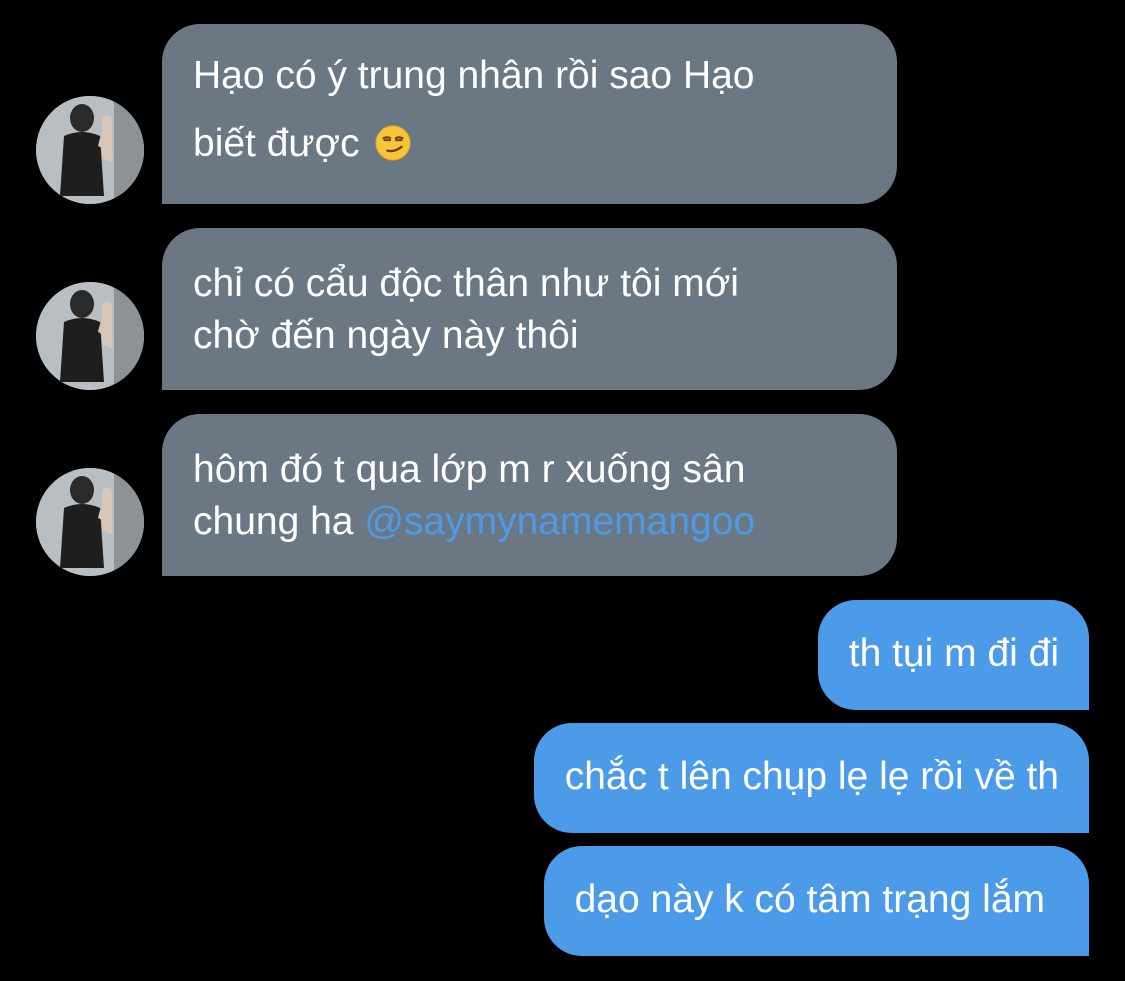 The image size is (1125, 981). I want to click on message-line: chung ha @saymynamemangoo, so click(530, 522).